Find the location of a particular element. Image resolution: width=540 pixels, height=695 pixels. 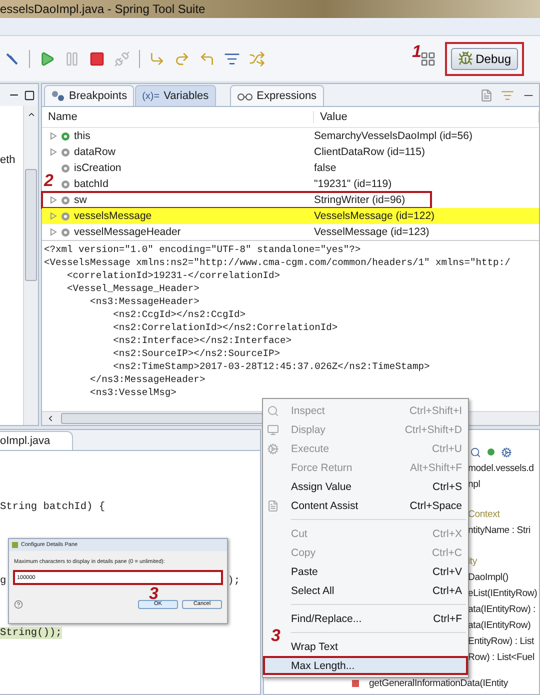

annotation-number: 1 is located at coordinates (417, 52).